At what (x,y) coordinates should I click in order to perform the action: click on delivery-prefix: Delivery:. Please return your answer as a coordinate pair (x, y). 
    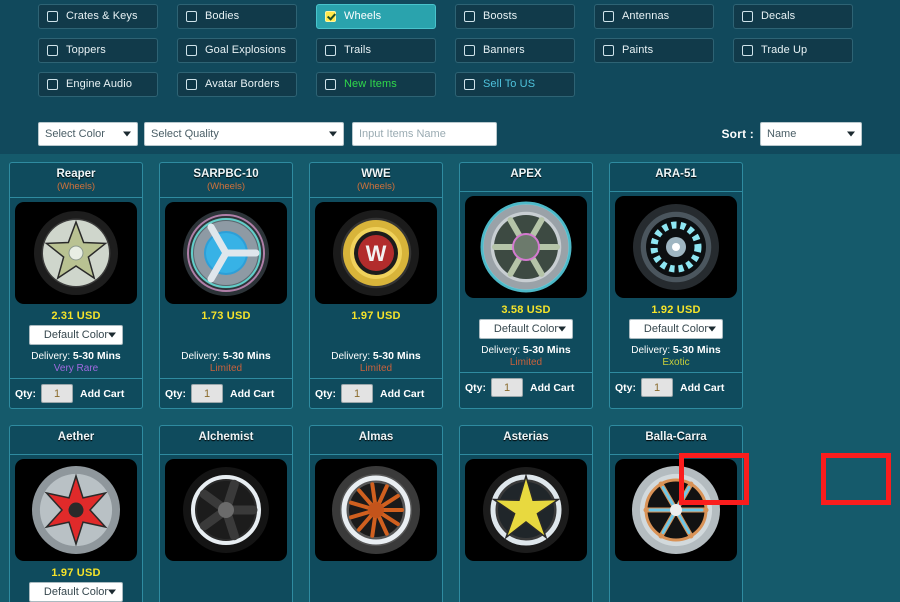
    Looking at the image, I should click on (652, 350).